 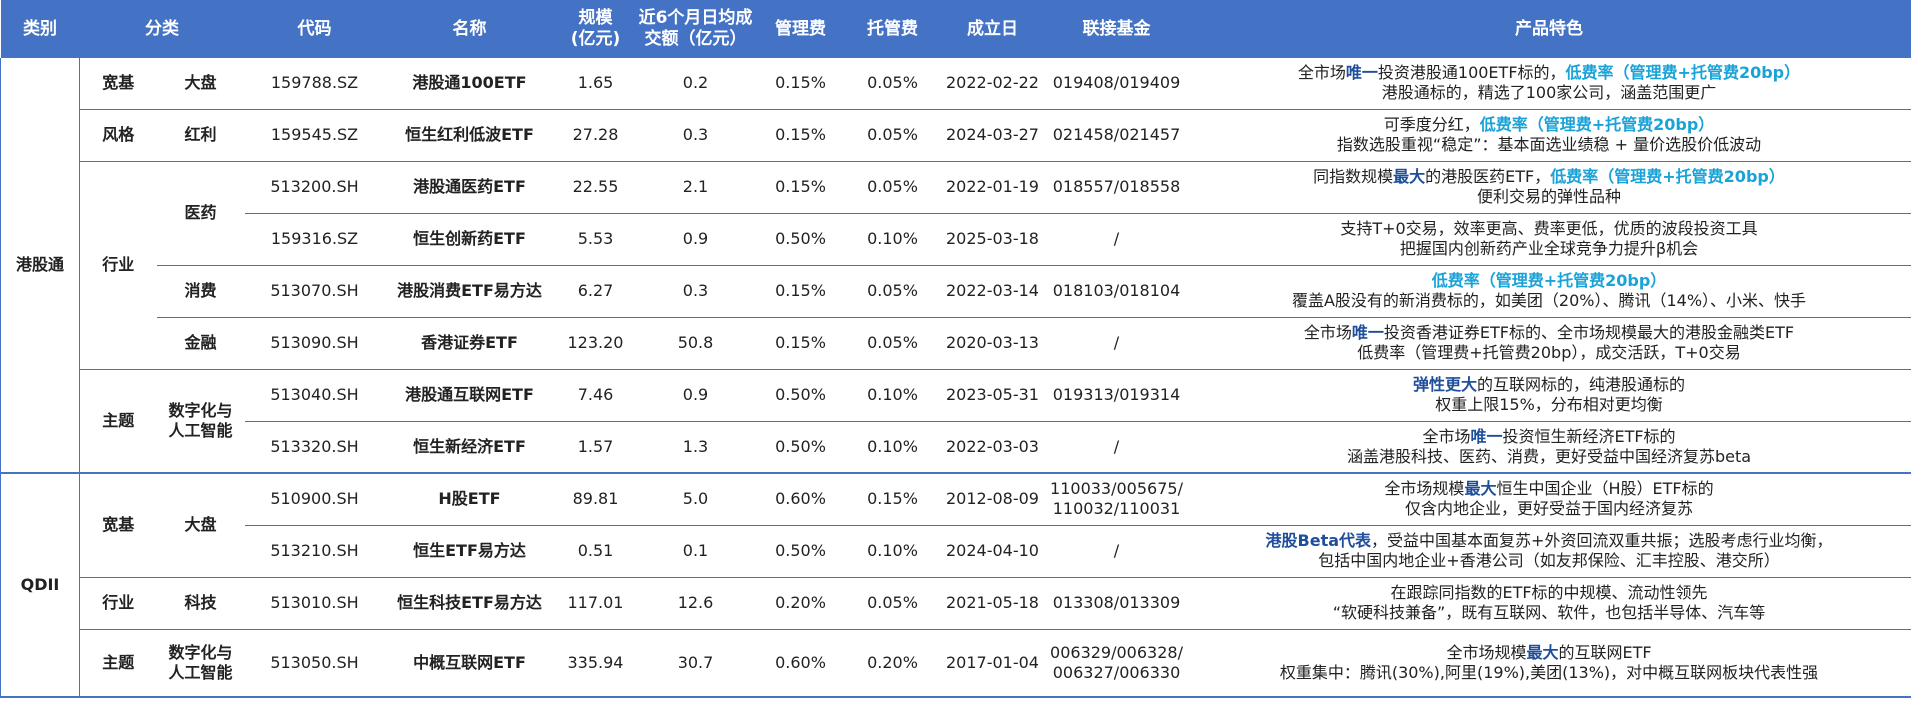 I want to click on feature-line: 可季度分红，低费率（管理费+托管费20bp）, so click(x=1549, y=125).